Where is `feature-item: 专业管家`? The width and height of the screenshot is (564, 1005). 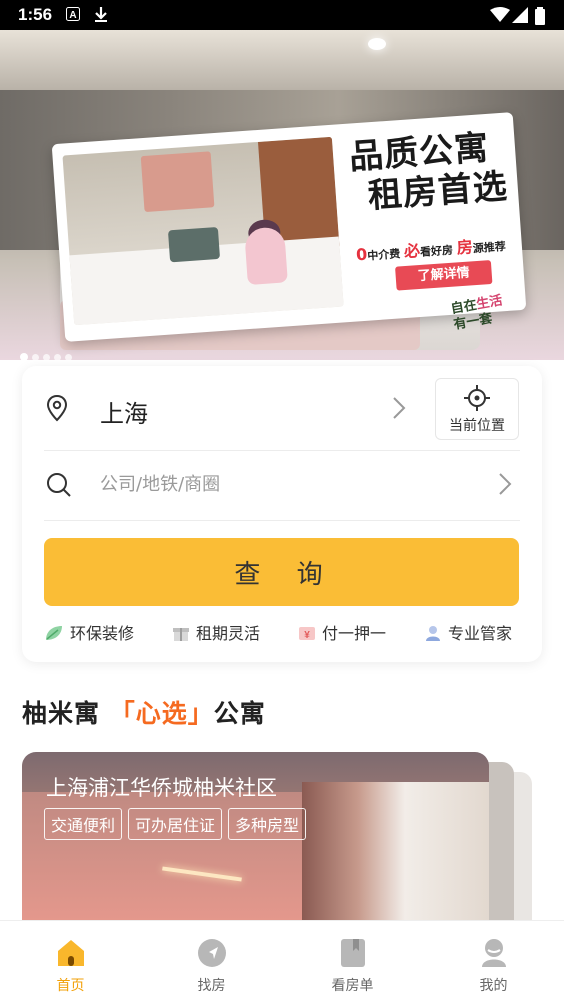
feature-item: 专业管家 is located at coordinates (468, 634).